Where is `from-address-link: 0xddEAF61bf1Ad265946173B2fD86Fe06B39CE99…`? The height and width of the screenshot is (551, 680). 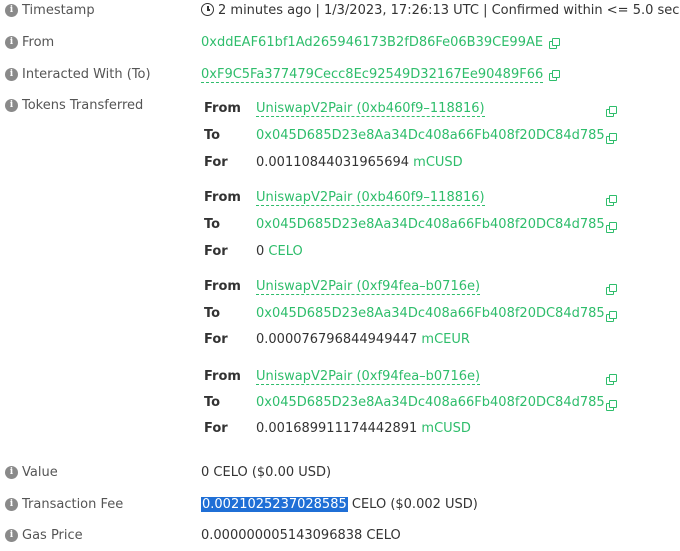
from-address-link: 0xddEAF61bf1Ad265946173B2fD86Fe06B39CE99… is located at coordinates (372, 42).